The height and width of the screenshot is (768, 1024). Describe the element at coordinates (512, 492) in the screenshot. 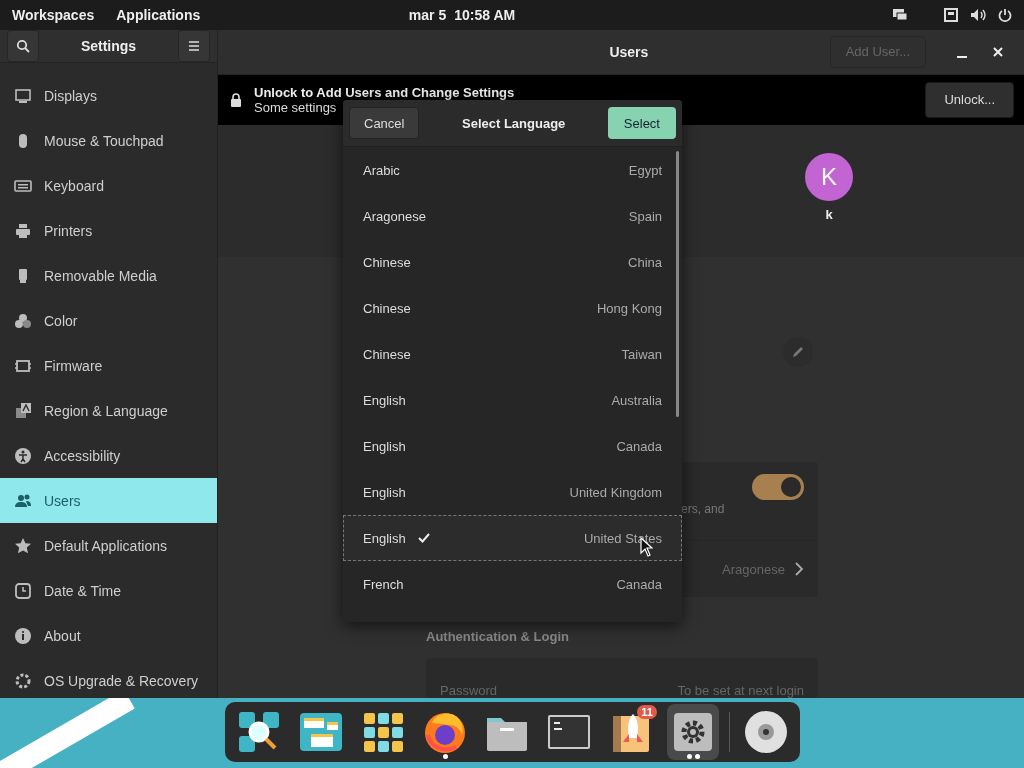

I see `language-row: English United Kingdom` at that location.